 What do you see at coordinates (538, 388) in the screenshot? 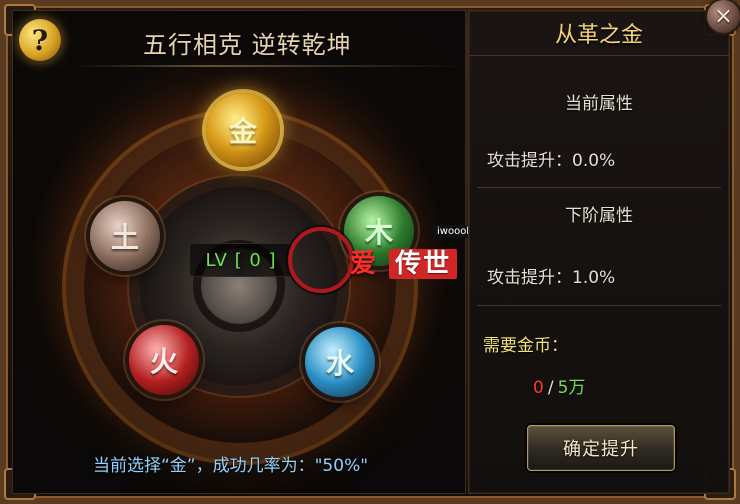
I see `gold-current: 0` at bounding box center [538, 388].